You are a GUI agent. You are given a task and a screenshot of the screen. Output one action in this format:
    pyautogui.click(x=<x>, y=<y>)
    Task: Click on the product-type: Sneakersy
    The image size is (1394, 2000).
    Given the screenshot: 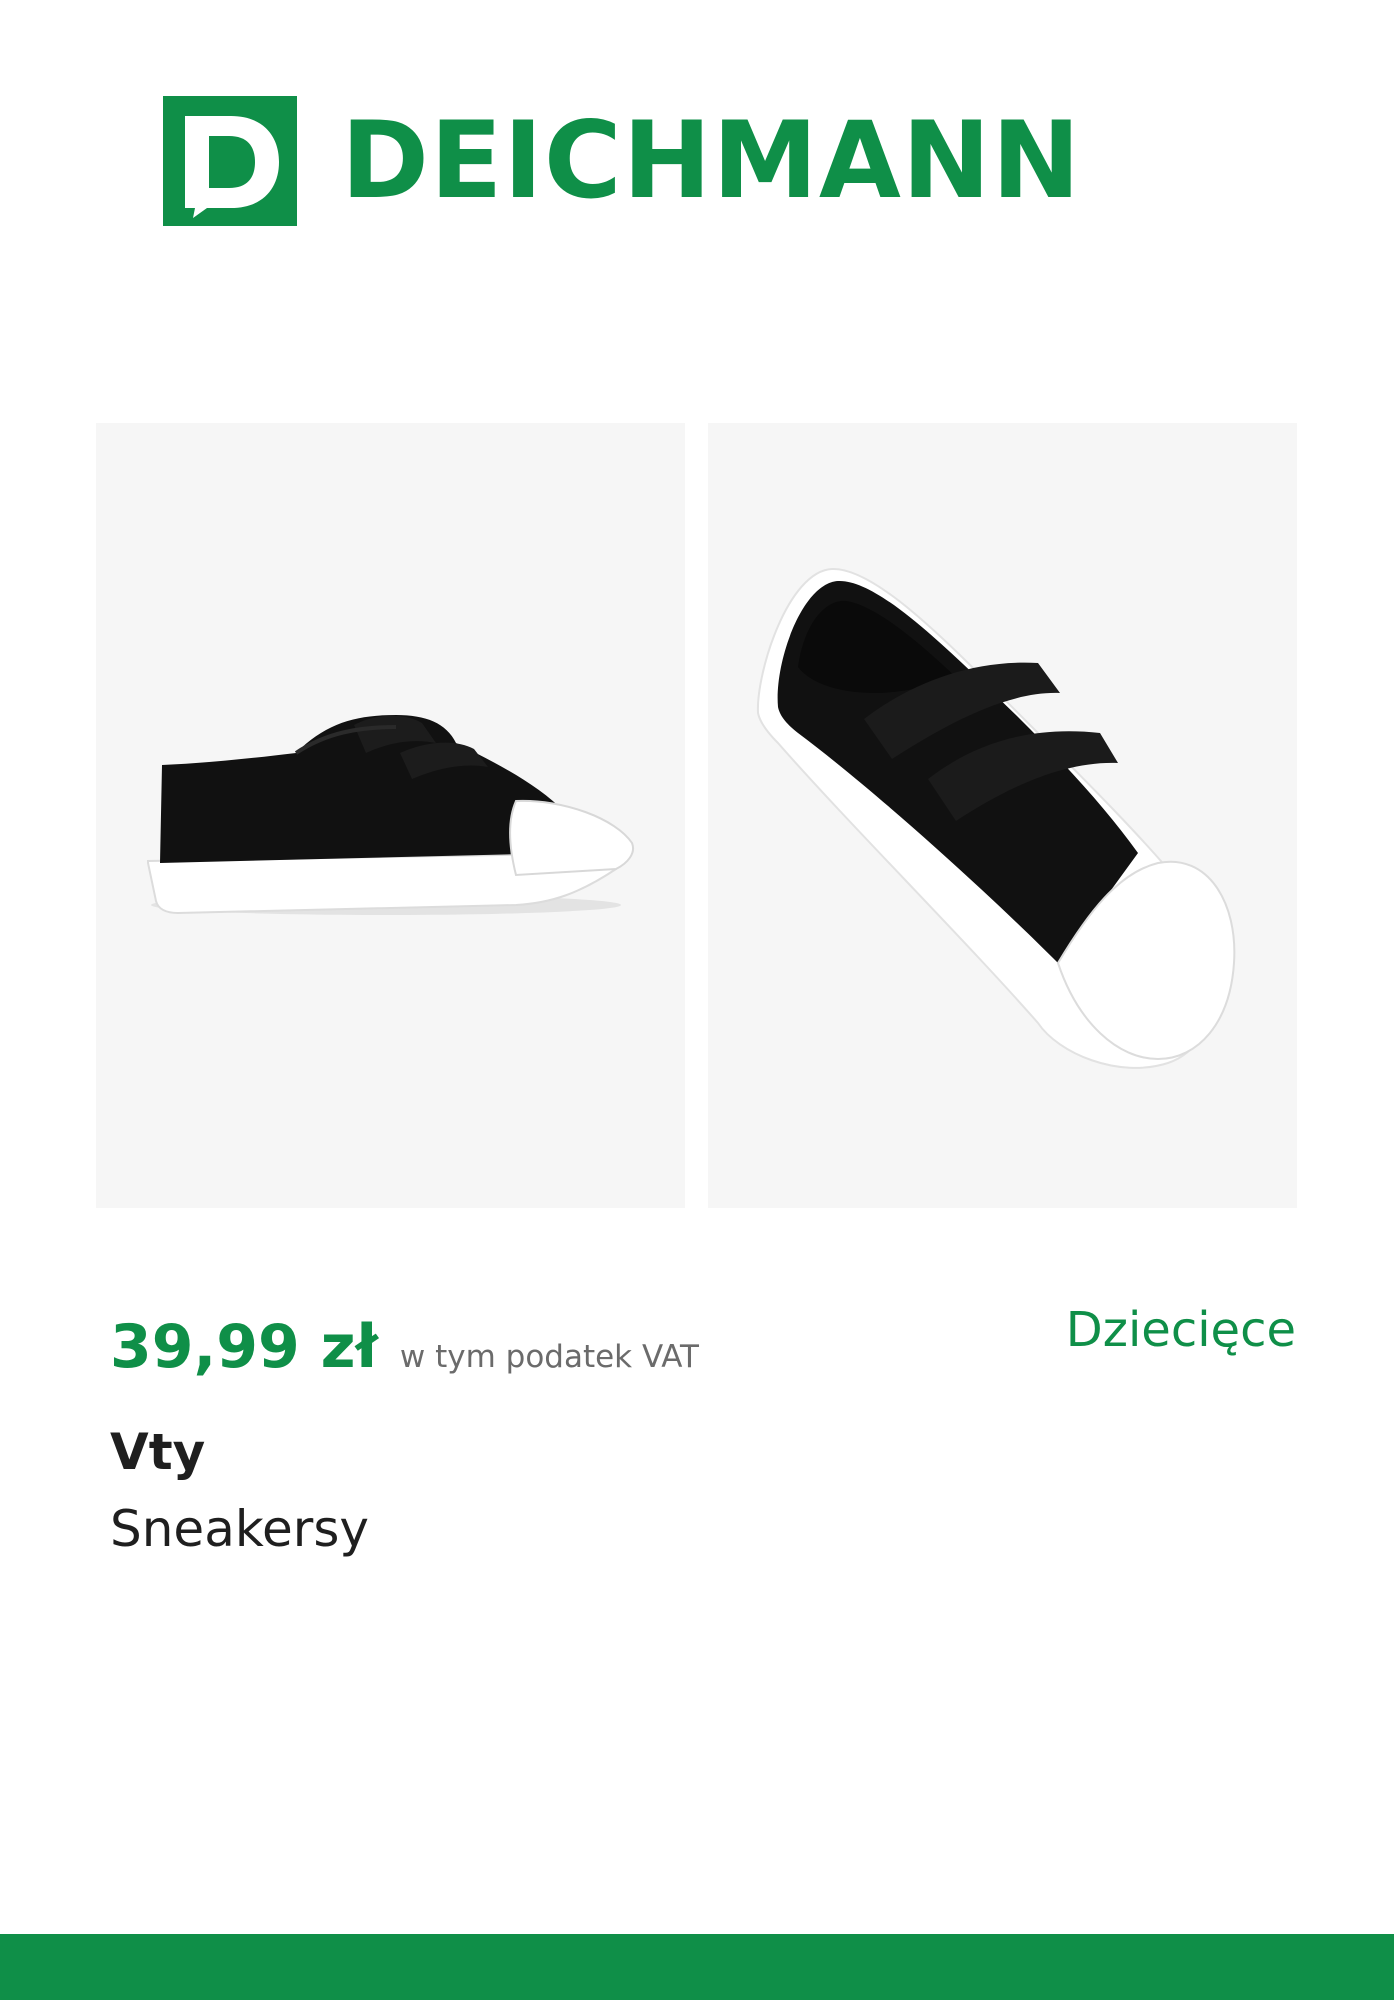 What is the action you would take?
    pyautogui.click(x=239, y=1529)
    